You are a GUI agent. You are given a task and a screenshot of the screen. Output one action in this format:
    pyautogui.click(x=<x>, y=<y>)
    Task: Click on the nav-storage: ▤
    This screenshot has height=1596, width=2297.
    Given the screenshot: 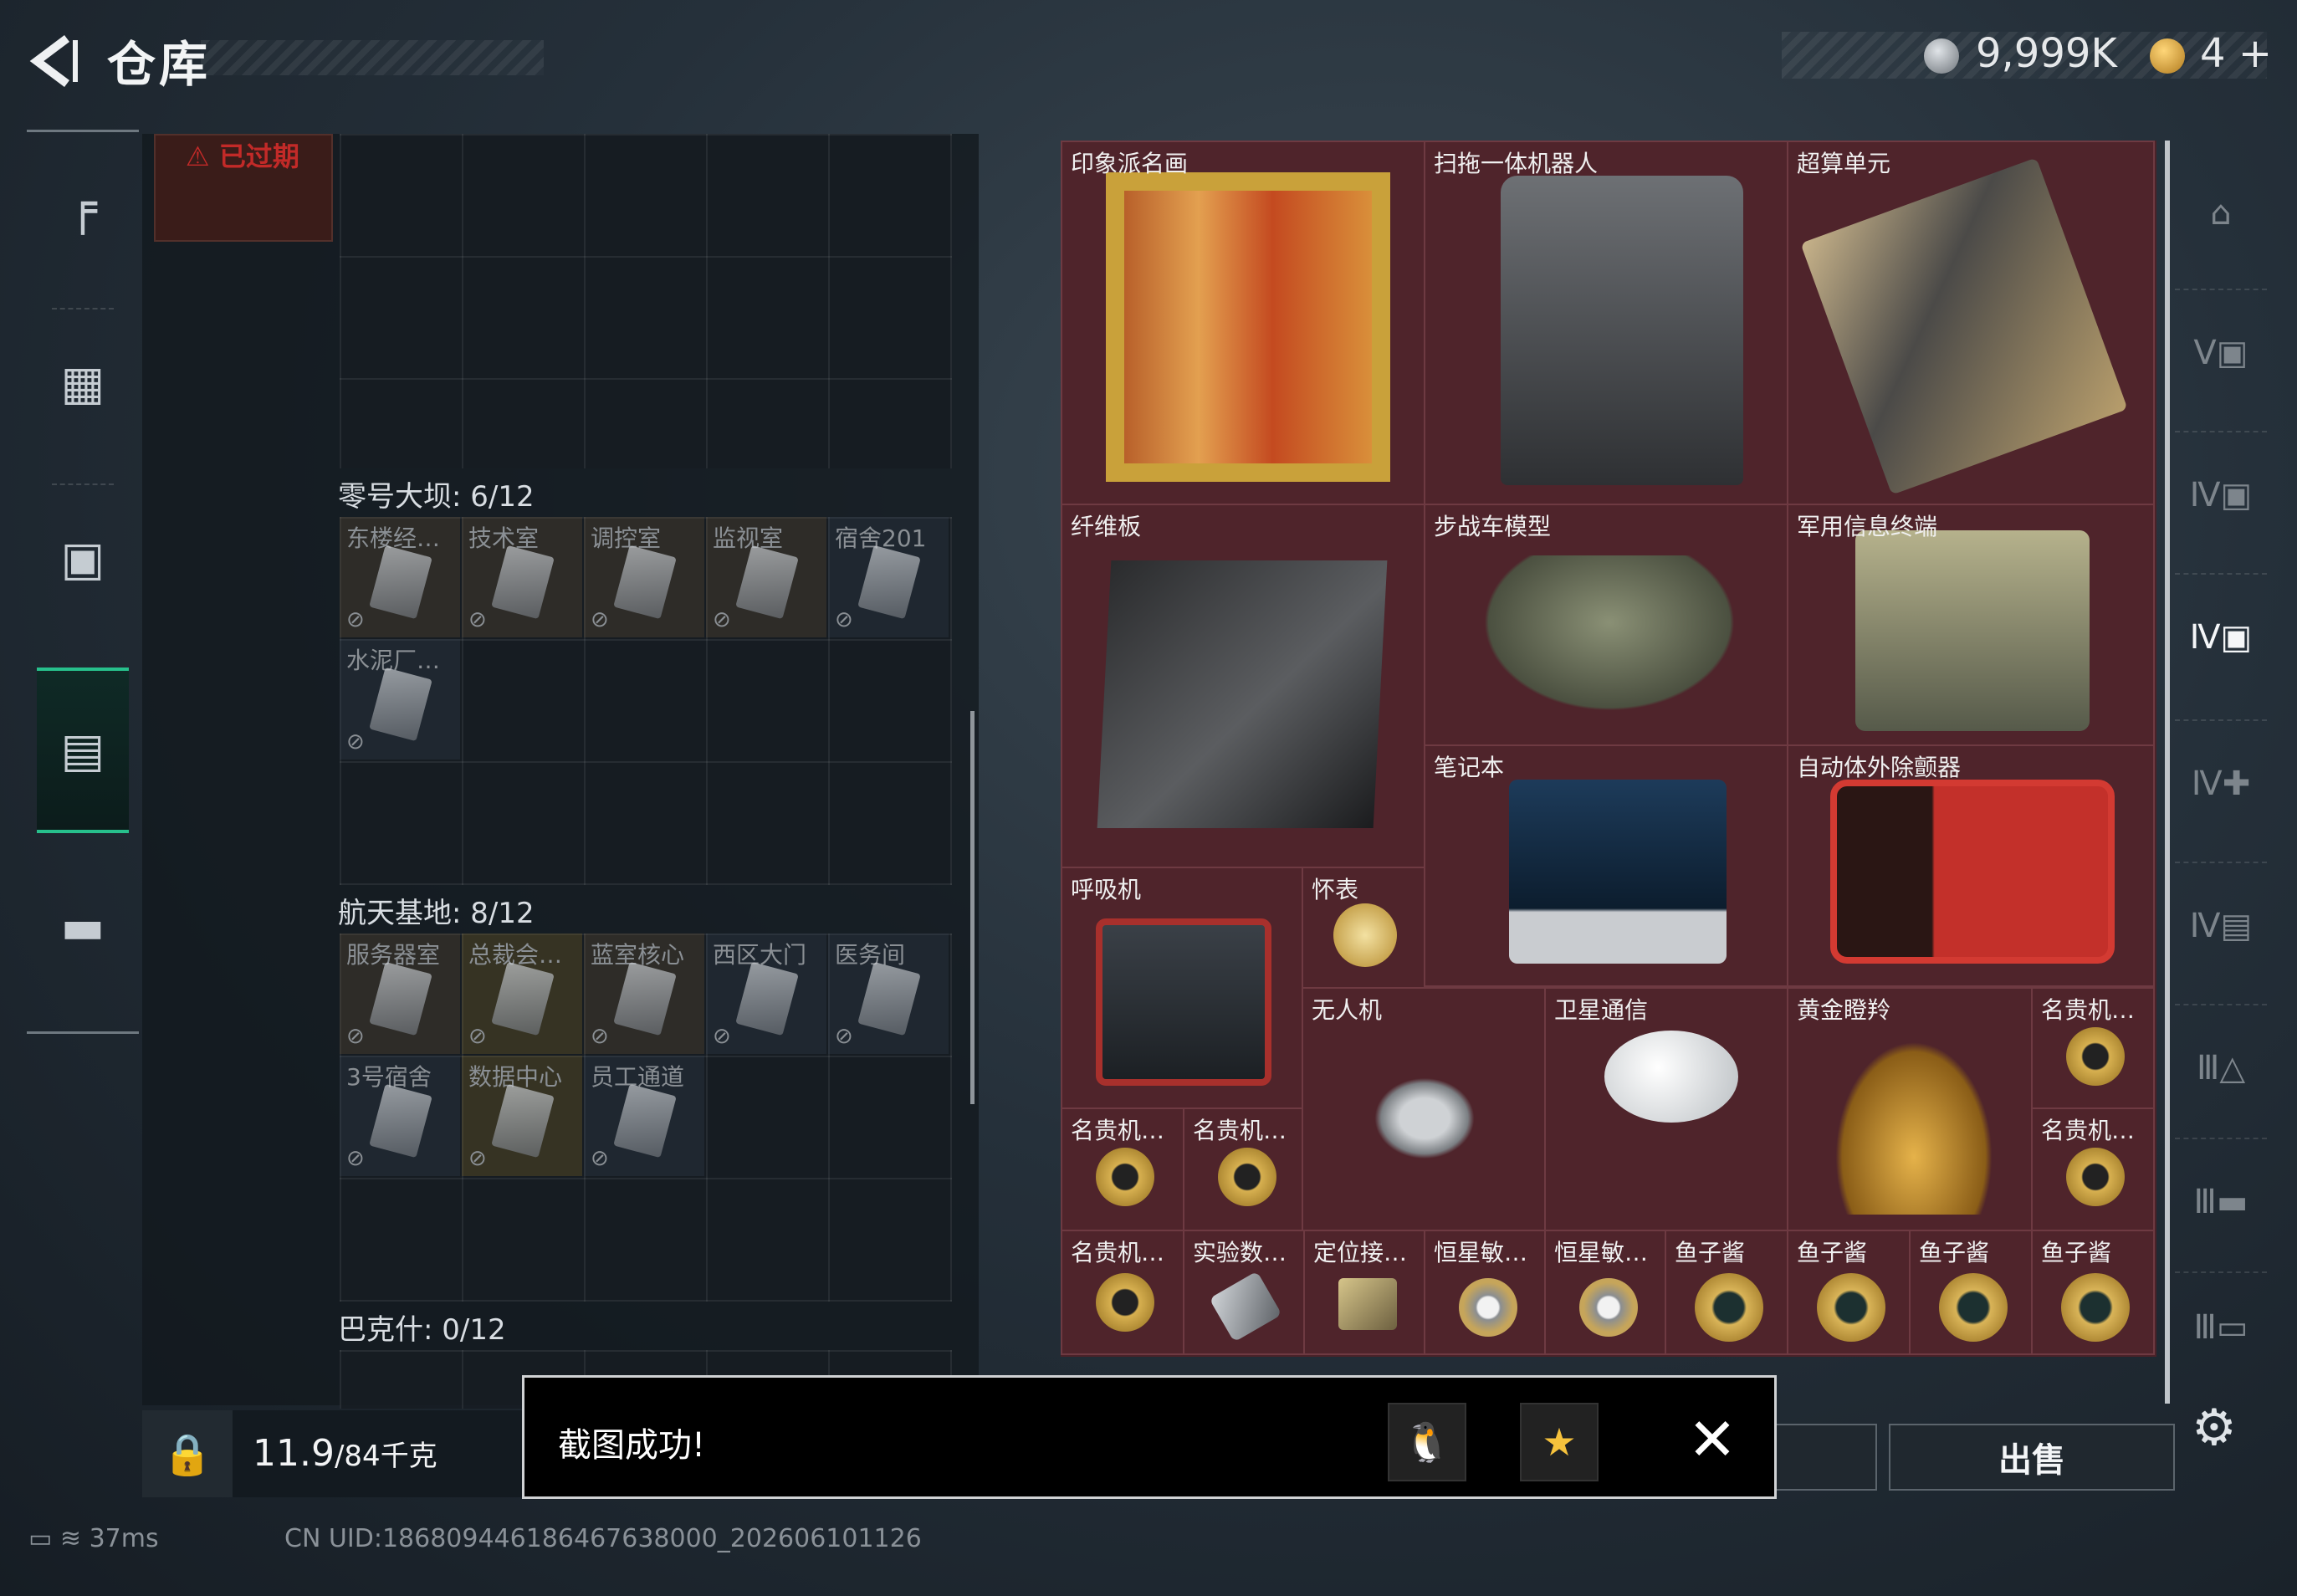 What is the action you would take?
    pyautogui.click(x=83, y=751)
    